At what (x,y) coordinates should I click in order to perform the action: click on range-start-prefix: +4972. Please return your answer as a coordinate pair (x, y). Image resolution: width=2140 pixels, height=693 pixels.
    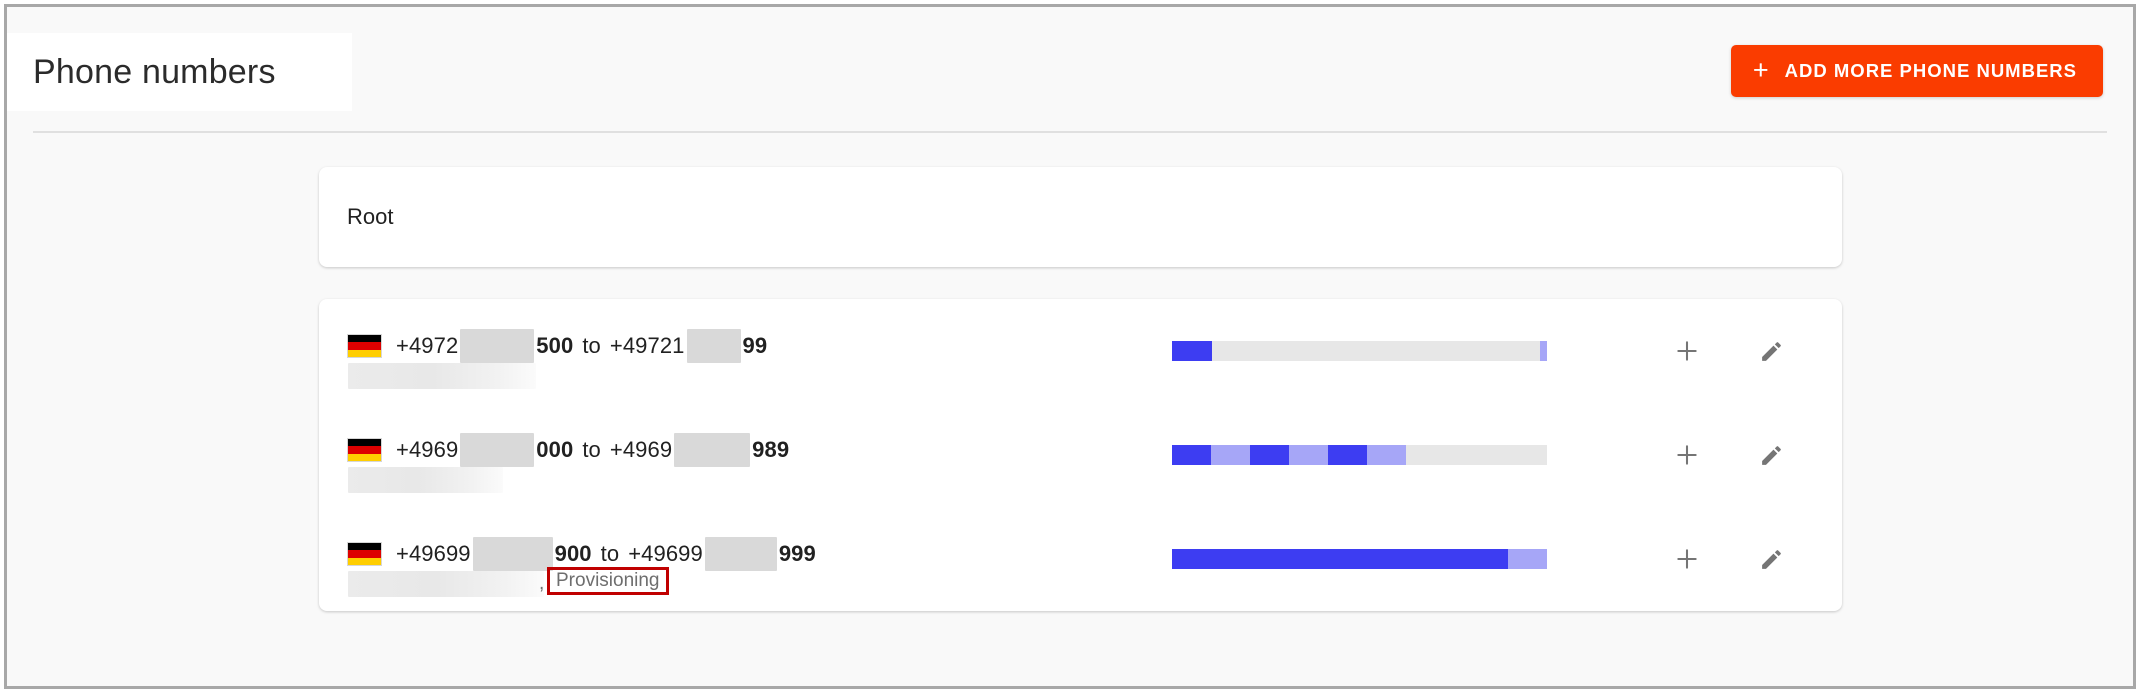
    Looking at the image, I should click on (427, 345).